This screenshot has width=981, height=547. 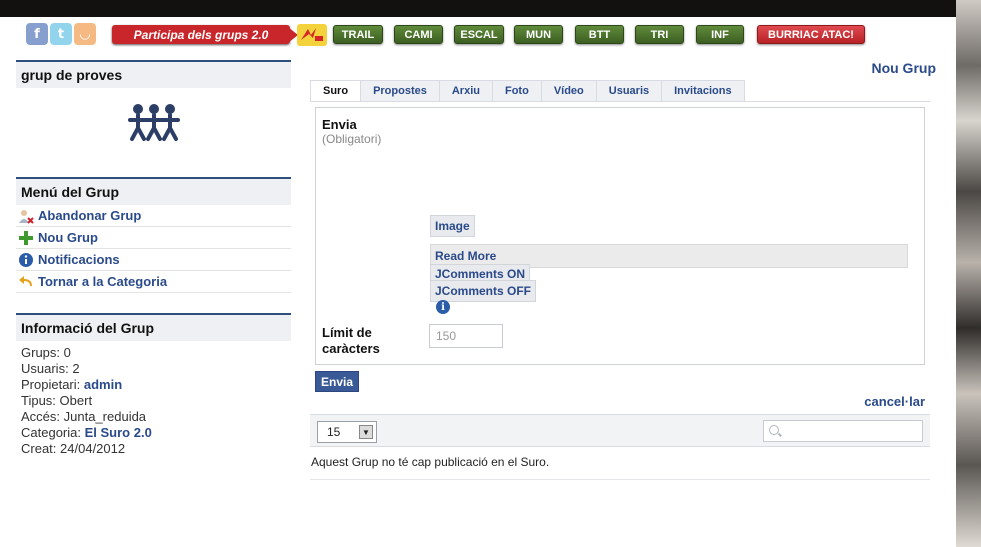 What do you see at coordinates (358, 34) in the screenshot?
I see `nav-trail-button: TRAIL` at bounding box center [358, 34].